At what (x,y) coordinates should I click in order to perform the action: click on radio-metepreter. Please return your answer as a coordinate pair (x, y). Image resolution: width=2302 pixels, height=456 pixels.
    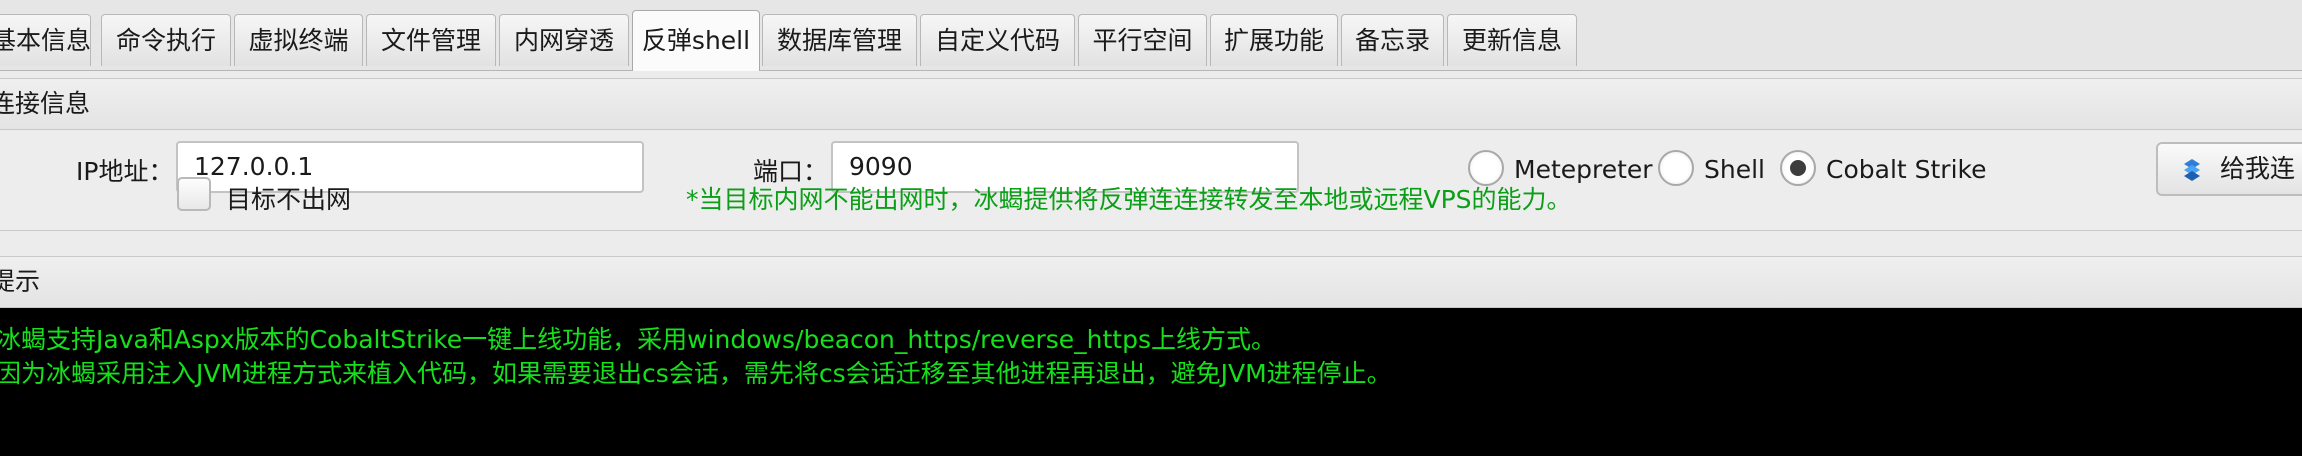
    Looking at the image, I should click on (1486, 168).